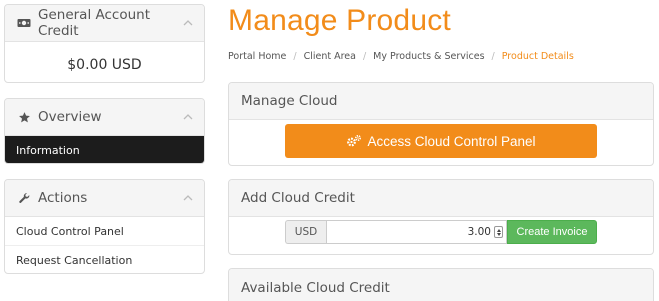  Describe the element at coordinates (298, 198) in the screenshot. I see `add-cloud-credit-title: Add Cloud Credit` at that location.